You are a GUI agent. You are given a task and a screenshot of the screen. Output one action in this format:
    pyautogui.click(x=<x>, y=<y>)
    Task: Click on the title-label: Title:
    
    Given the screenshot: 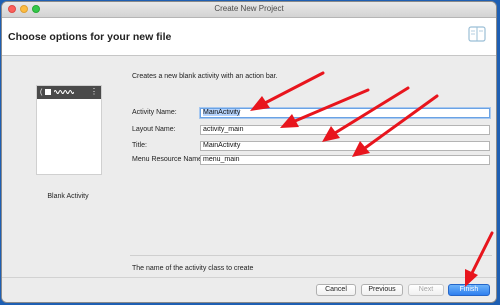 What is the action you would take?
    pyautogui.click(x=139, y=145)
    